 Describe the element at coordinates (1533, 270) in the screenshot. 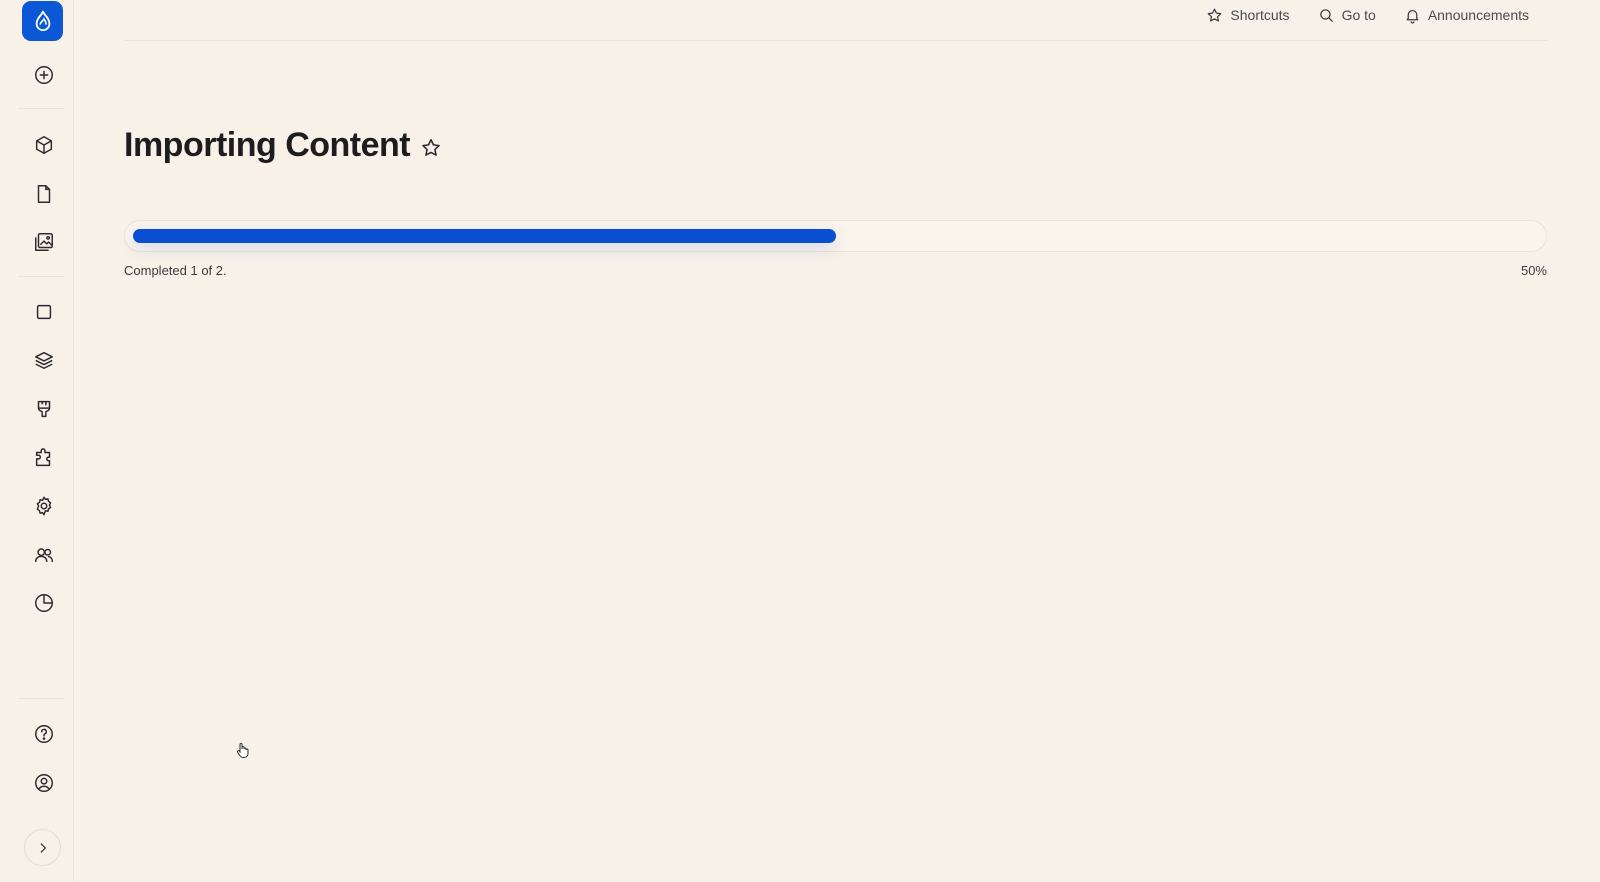

I see `progress-percent: 50%` at that location.